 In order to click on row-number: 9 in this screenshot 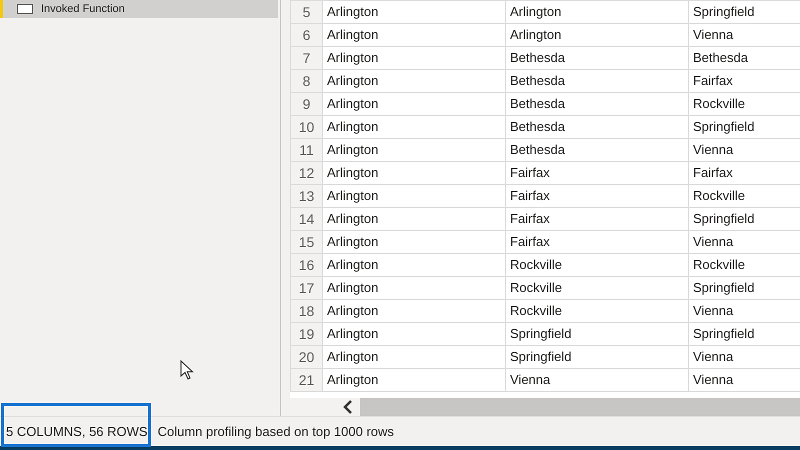, I will do `click(306, 104)`.